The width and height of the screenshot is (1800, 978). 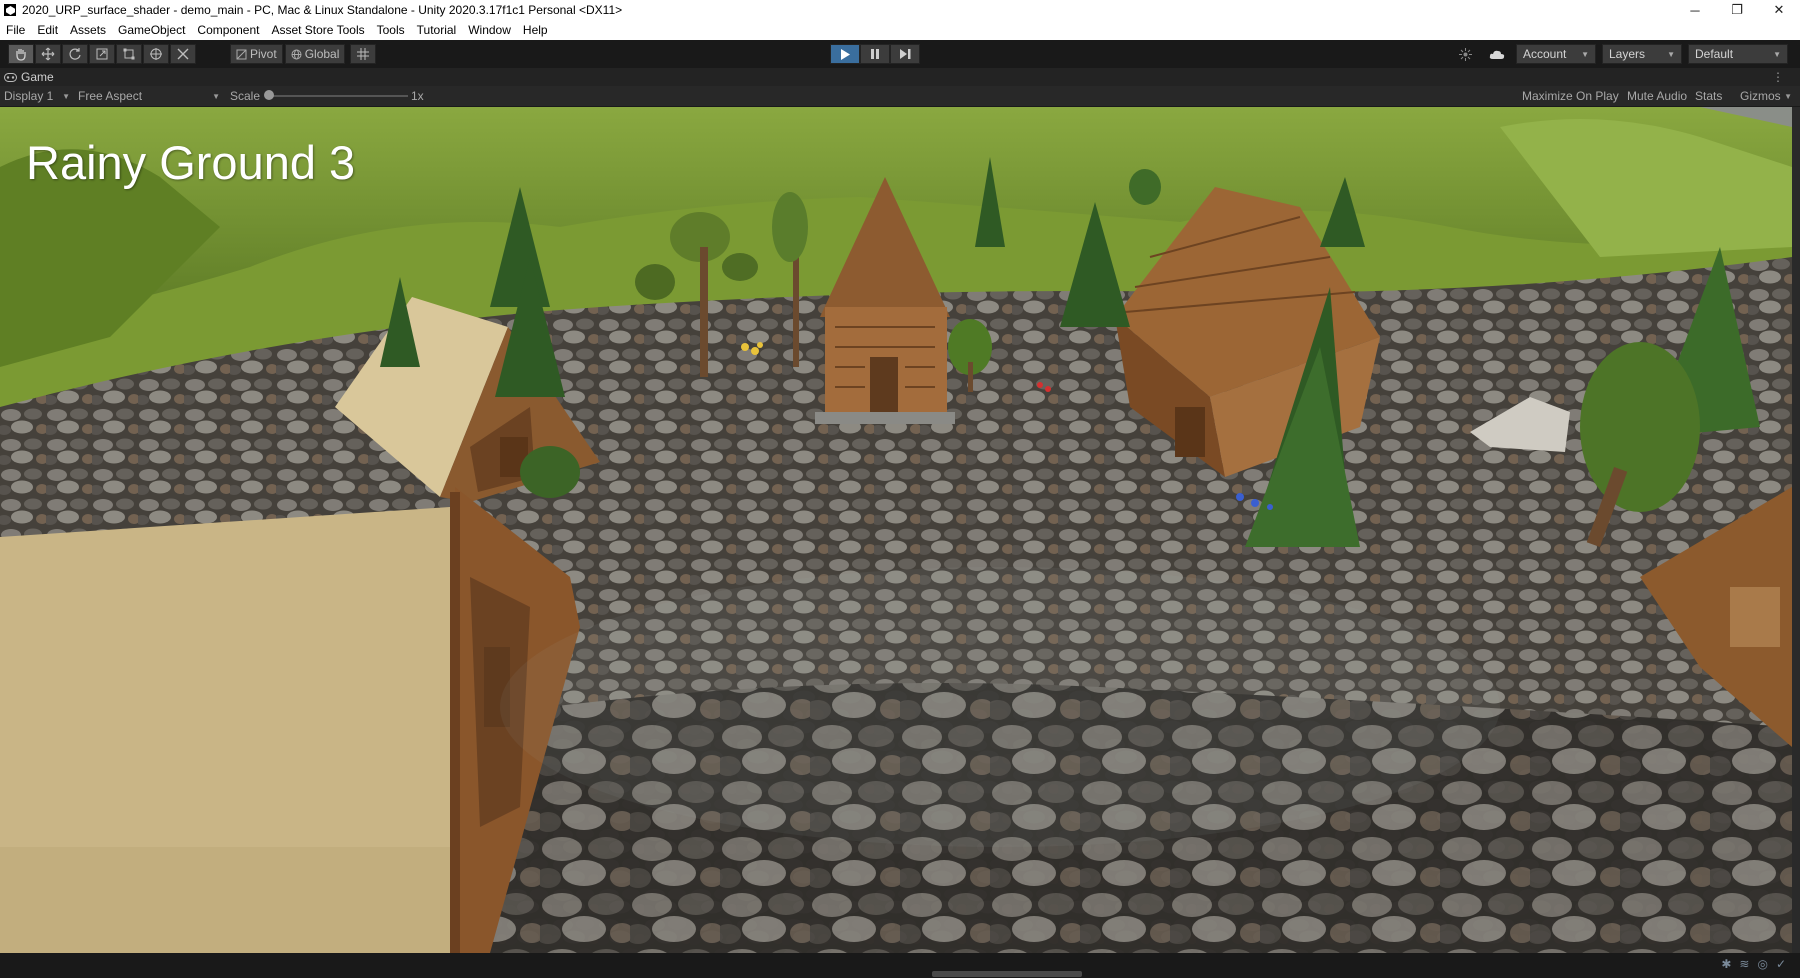 I want to click on cloud-icon, so click(x=1497, y=54).